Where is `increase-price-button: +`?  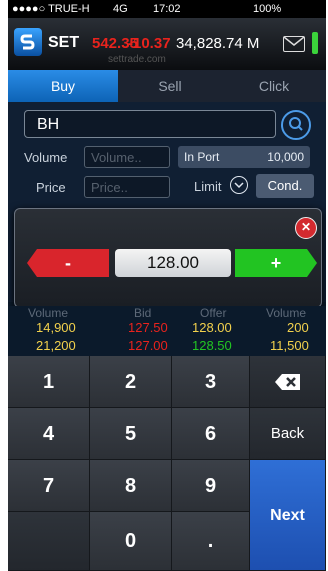 increase-price-button: + is located at coordinates (276, 263).